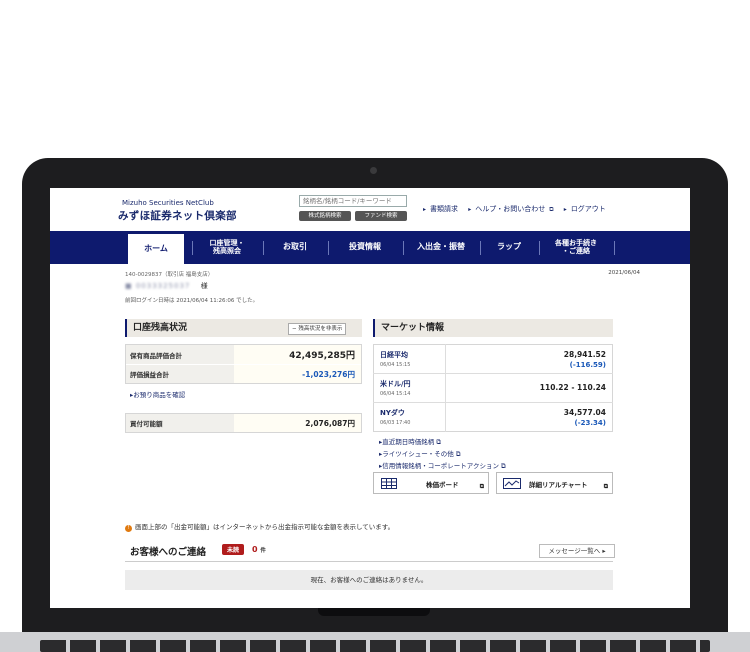  I want to click on minus-icon: −, so click(294, 329).